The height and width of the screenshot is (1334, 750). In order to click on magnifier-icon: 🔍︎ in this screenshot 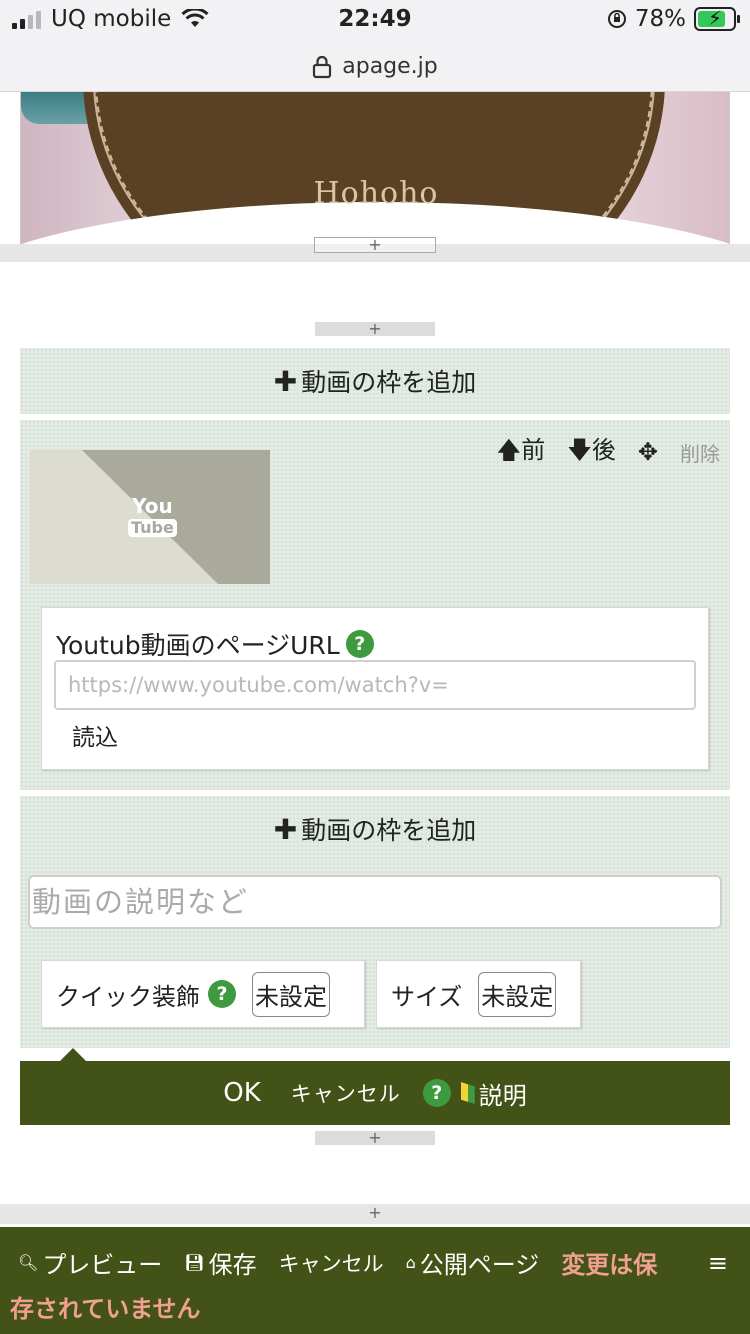, I will do `click(28, 1262)`.